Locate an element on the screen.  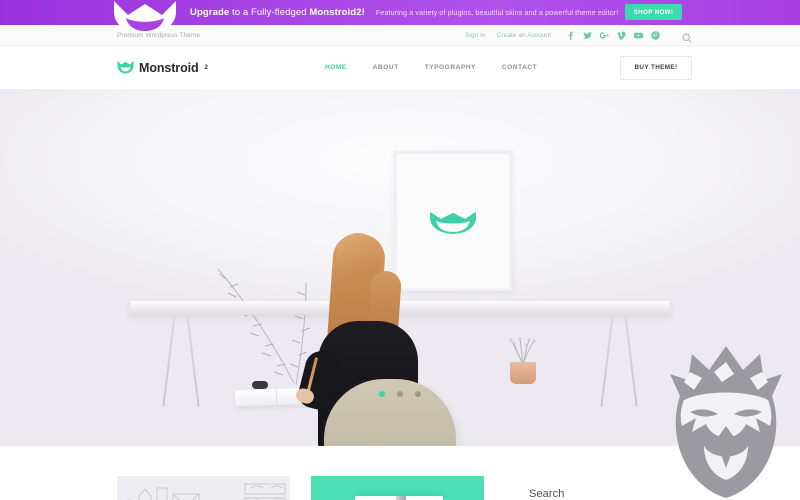
twitter-icon is located at coordinates (587, 35).